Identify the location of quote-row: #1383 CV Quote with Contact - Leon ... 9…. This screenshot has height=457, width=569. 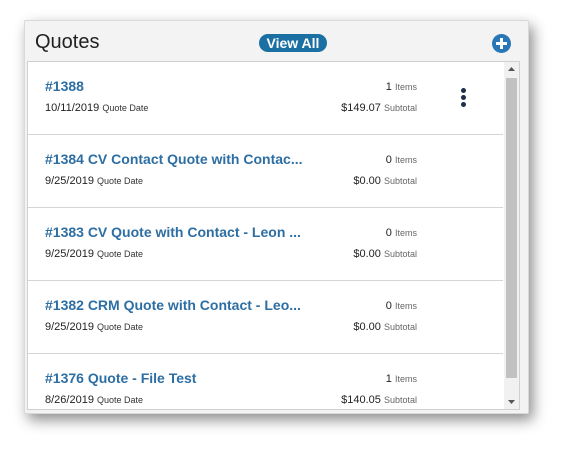
(265, 244).